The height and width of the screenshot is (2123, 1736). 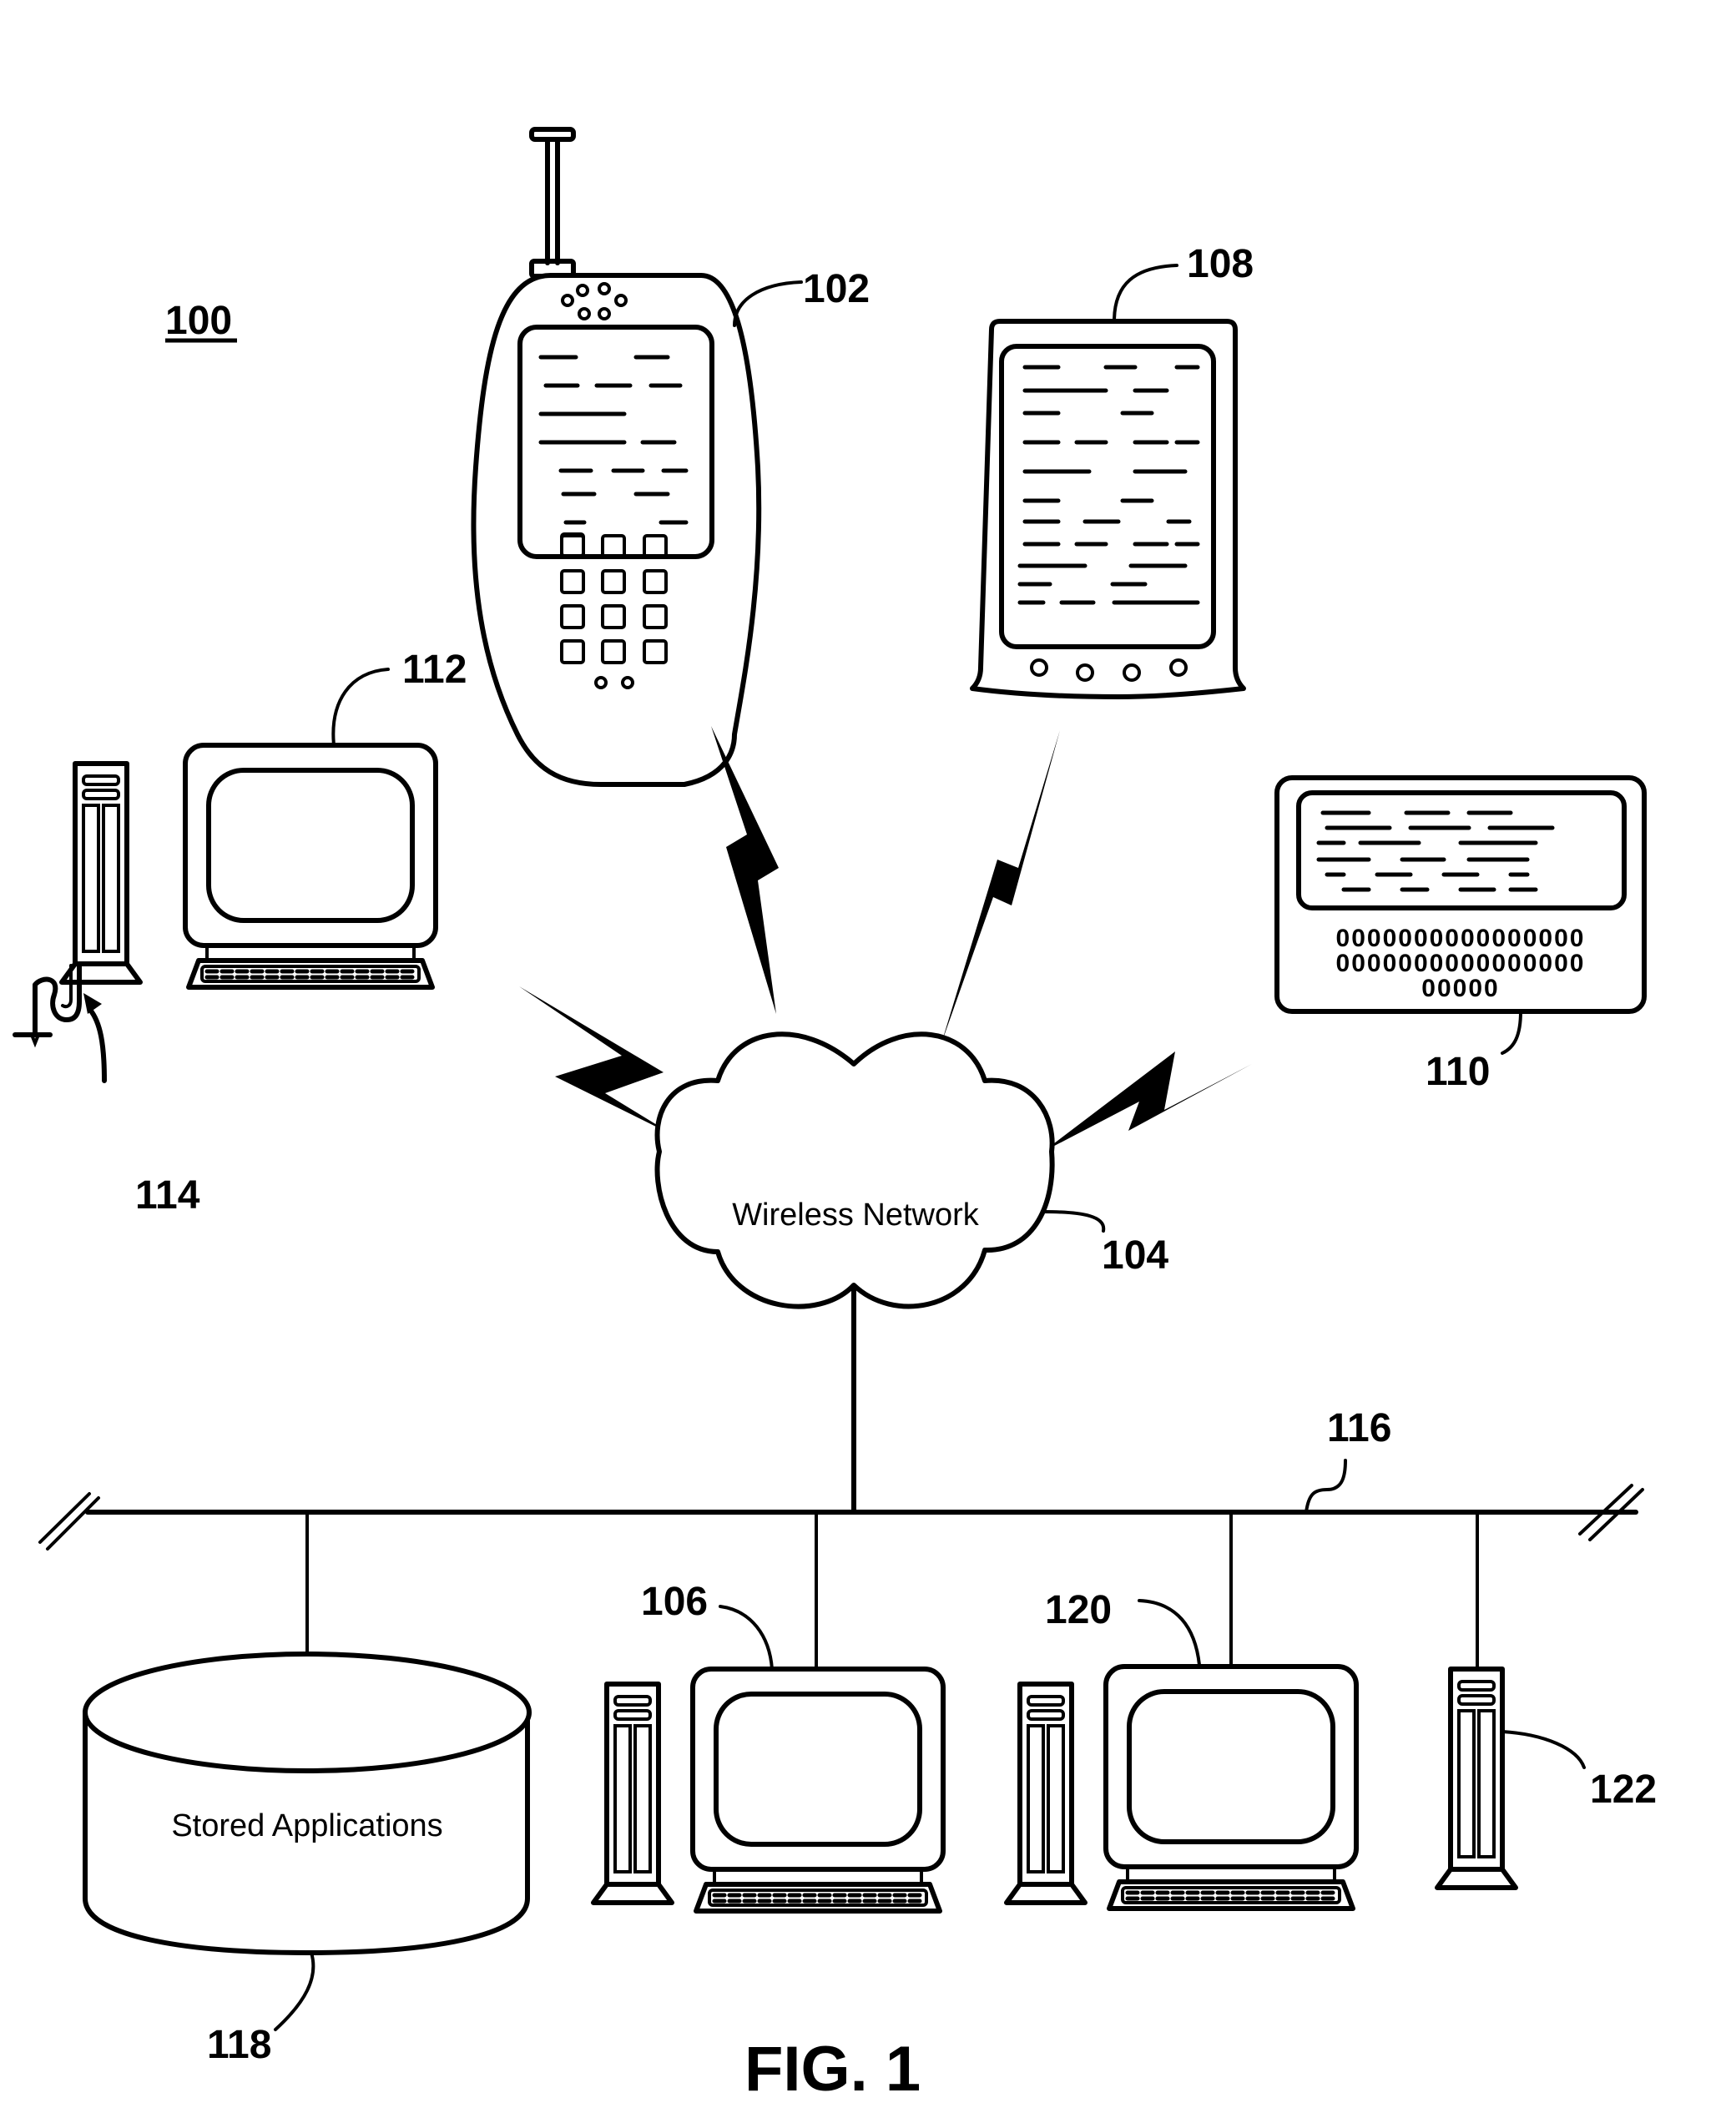 I want to click on database-ref: 118, so click(x=239, y=2045).